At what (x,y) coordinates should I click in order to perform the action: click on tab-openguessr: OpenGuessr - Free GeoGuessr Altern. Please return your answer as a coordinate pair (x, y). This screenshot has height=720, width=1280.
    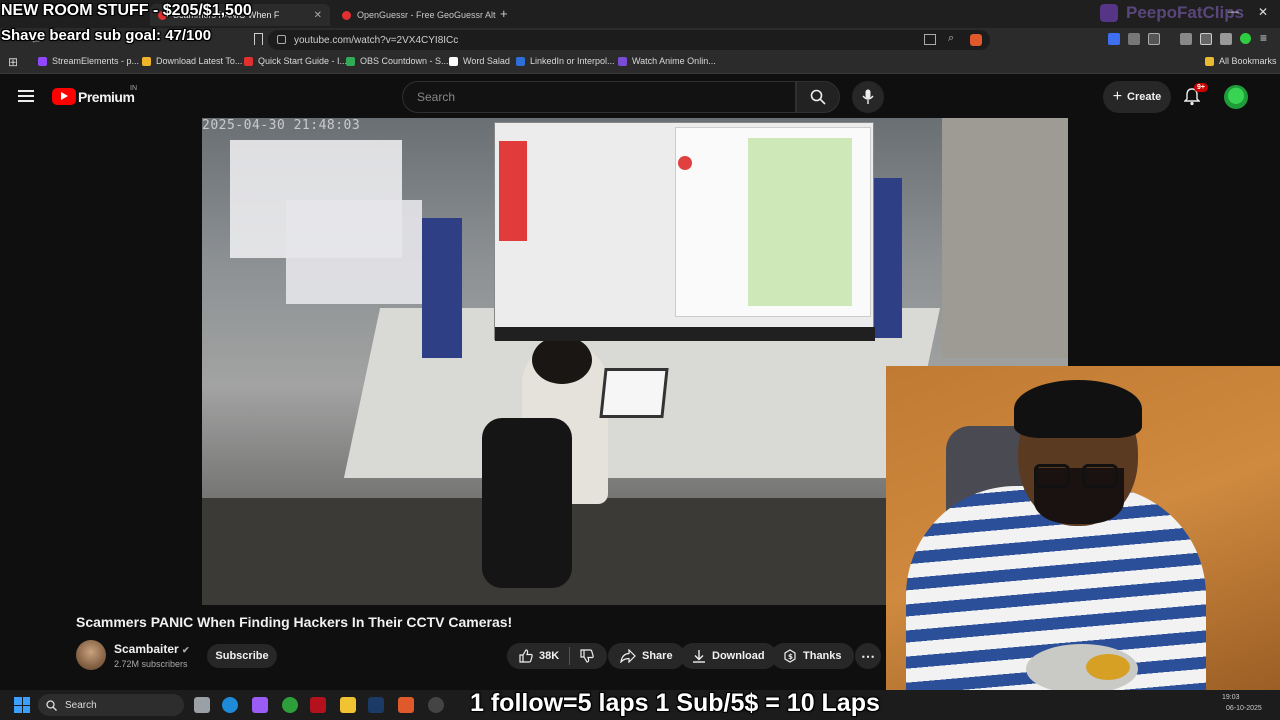
    Looking at the image, I should click on (419, 15).